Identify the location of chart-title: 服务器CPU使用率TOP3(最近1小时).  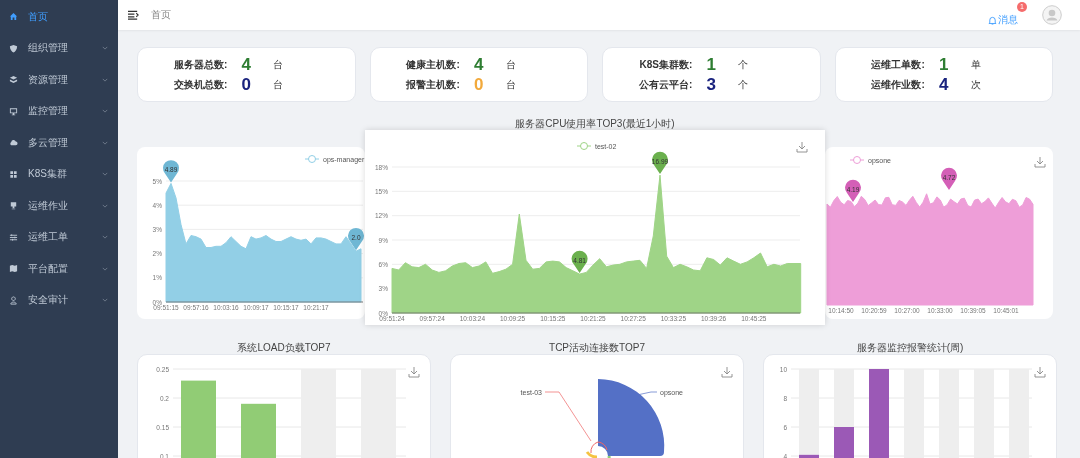
(595, 123).